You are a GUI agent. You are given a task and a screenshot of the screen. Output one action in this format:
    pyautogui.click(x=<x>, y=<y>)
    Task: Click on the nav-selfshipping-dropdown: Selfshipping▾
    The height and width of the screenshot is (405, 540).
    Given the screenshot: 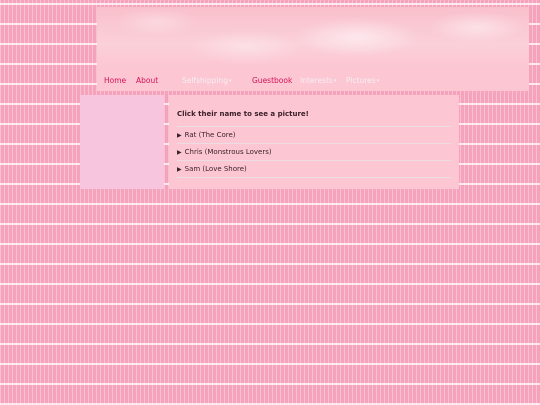 What is the action you would take?
    pyautogui.click(x=206, y=81)
    